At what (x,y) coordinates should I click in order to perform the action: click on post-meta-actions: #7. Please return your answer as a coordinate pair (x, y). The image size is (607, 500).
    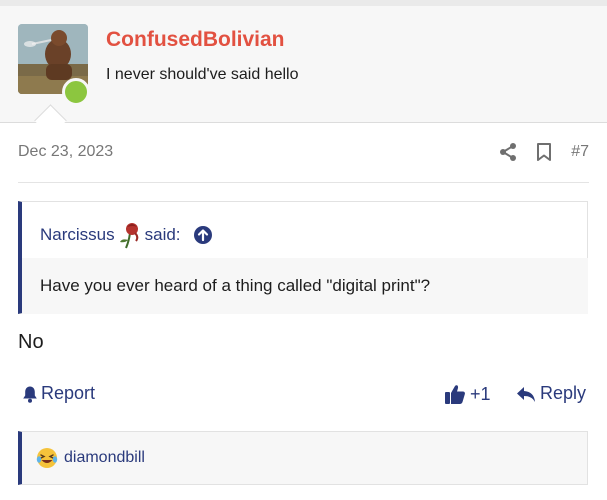
    Looking at the image, I should click on (536, 152).